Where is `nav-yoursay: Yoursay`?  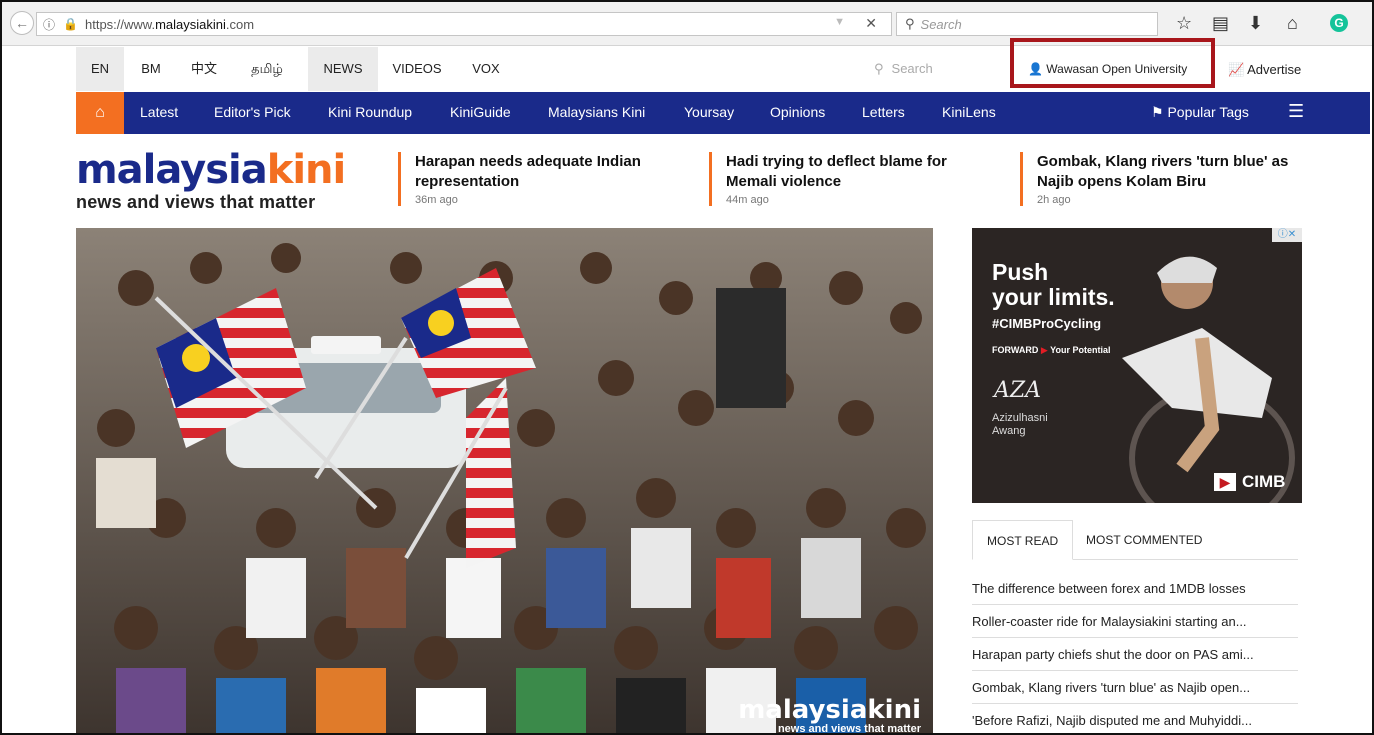
nav-yoursay: Yoursay is located at coordinates (709, 112).